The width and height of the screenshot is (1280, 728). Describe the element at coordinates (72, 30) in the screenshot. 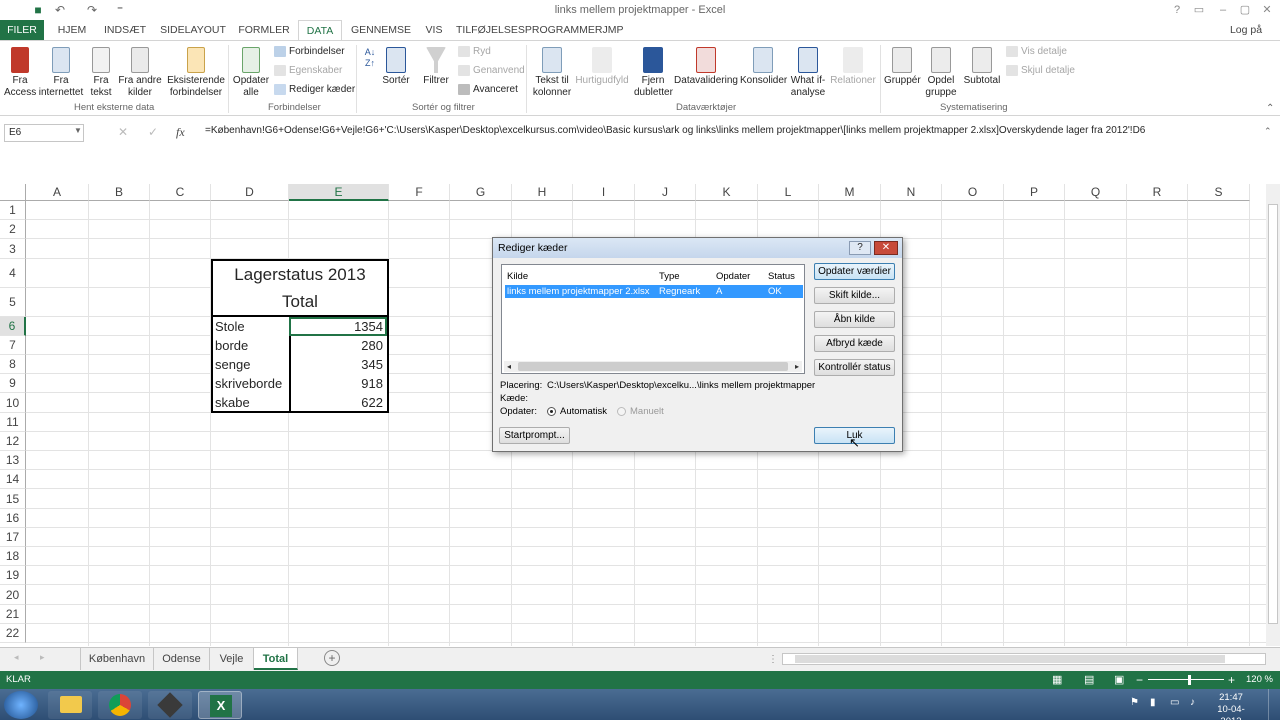

I see `tab-home: HJEM` at that location.